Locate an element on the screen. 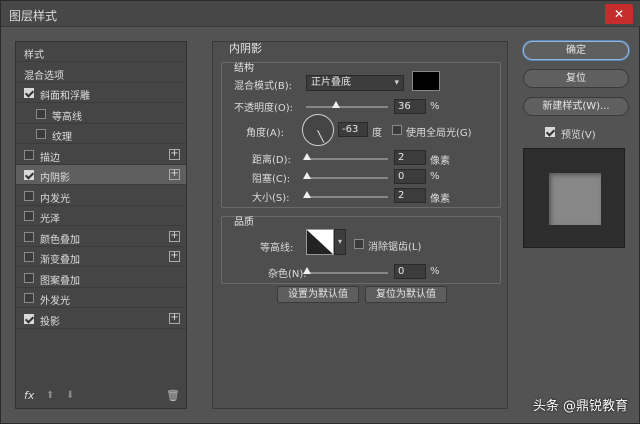 The height and width of the screenshot is (424, 640). trash-icon: 🗑 is located at coordinates (173, 395).